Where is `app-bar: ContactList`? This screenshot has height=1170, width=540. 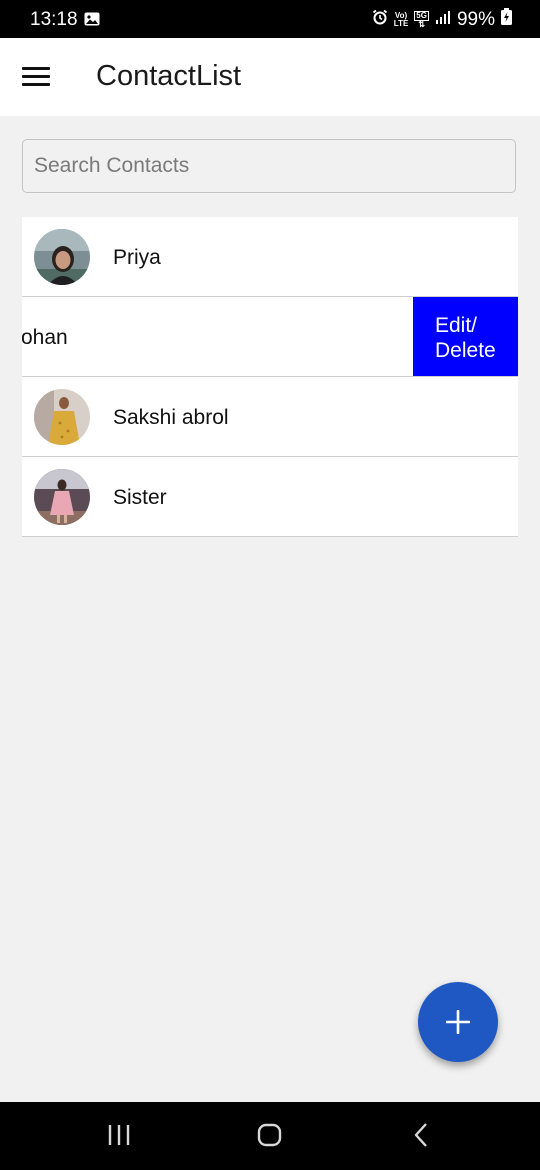
app-bar: ContactList is located at coordinates (270, 77).